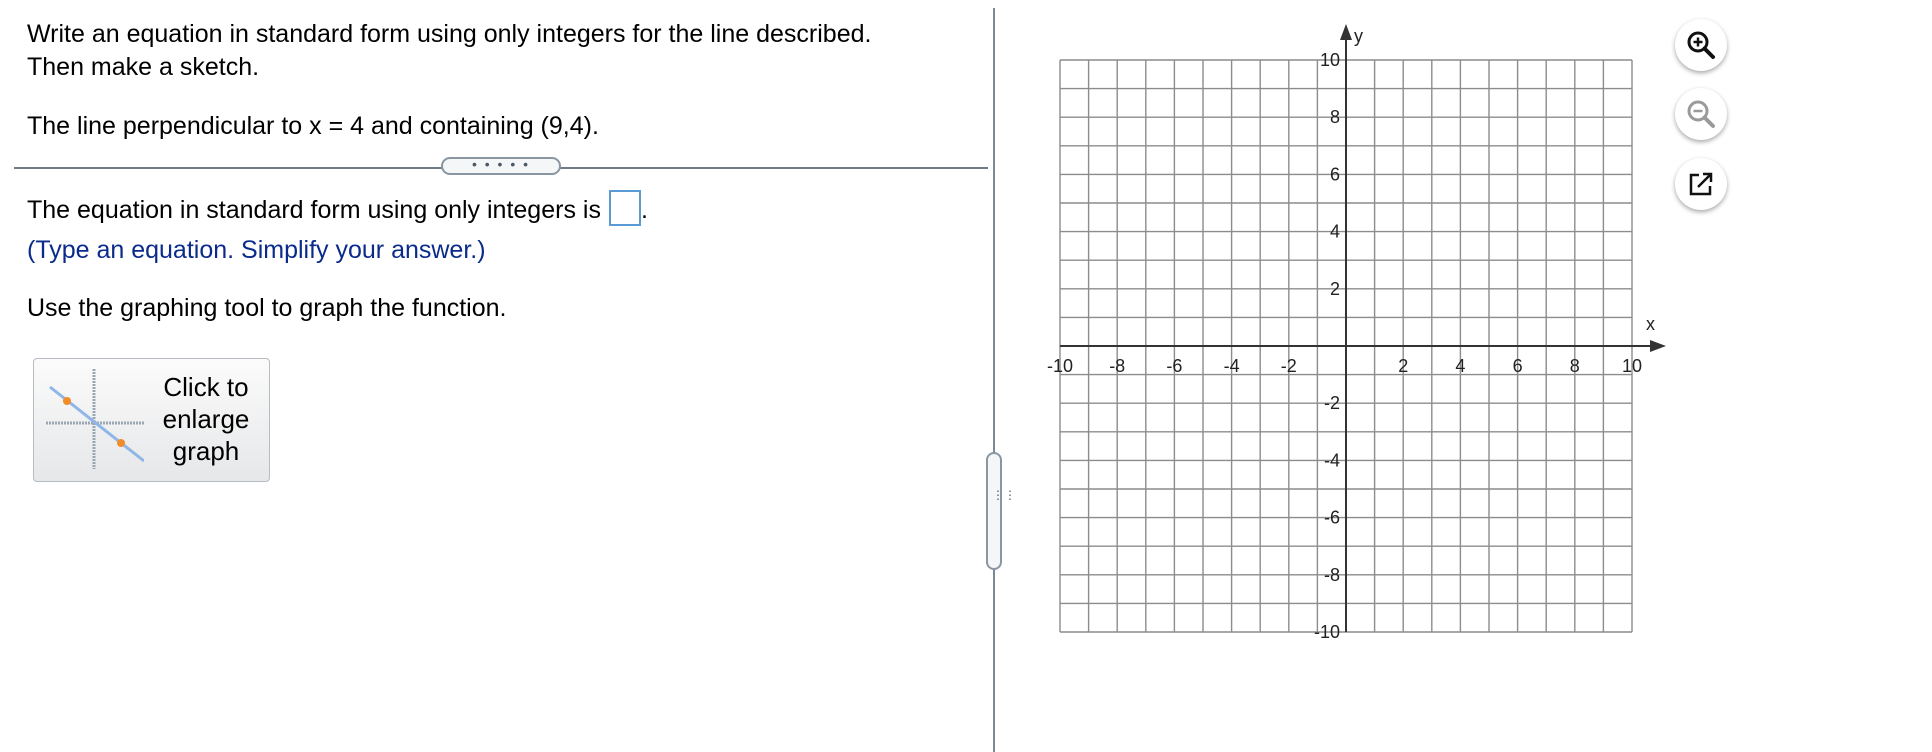 This screenshot has height=752, width=1932. I want to click on x-tick-label: -10, so click(1060, 366).